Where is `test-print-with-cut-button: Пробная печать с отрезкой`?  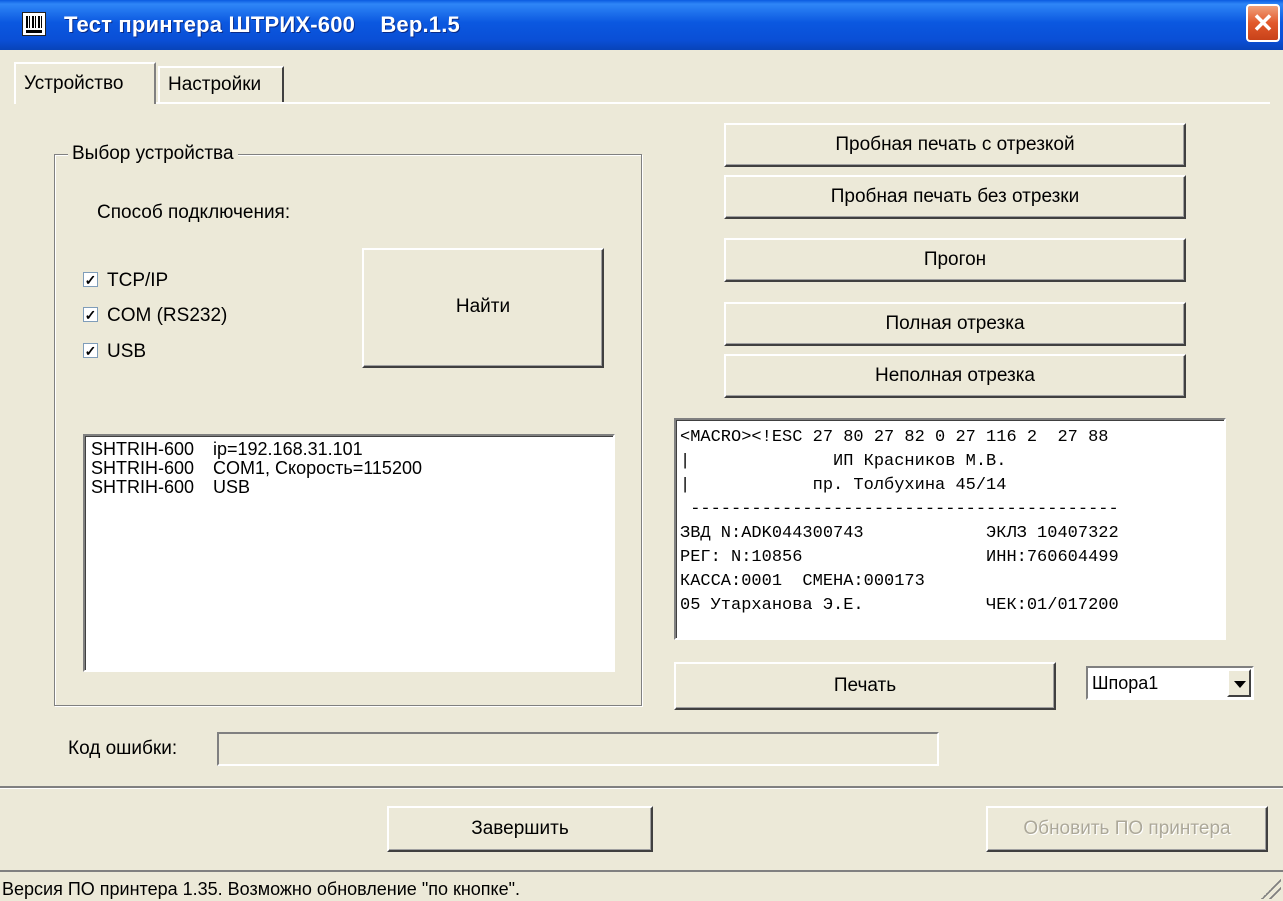 test-print-with-cut-button: Пробная печать с отрезкой is located at coordinates (955, 145).